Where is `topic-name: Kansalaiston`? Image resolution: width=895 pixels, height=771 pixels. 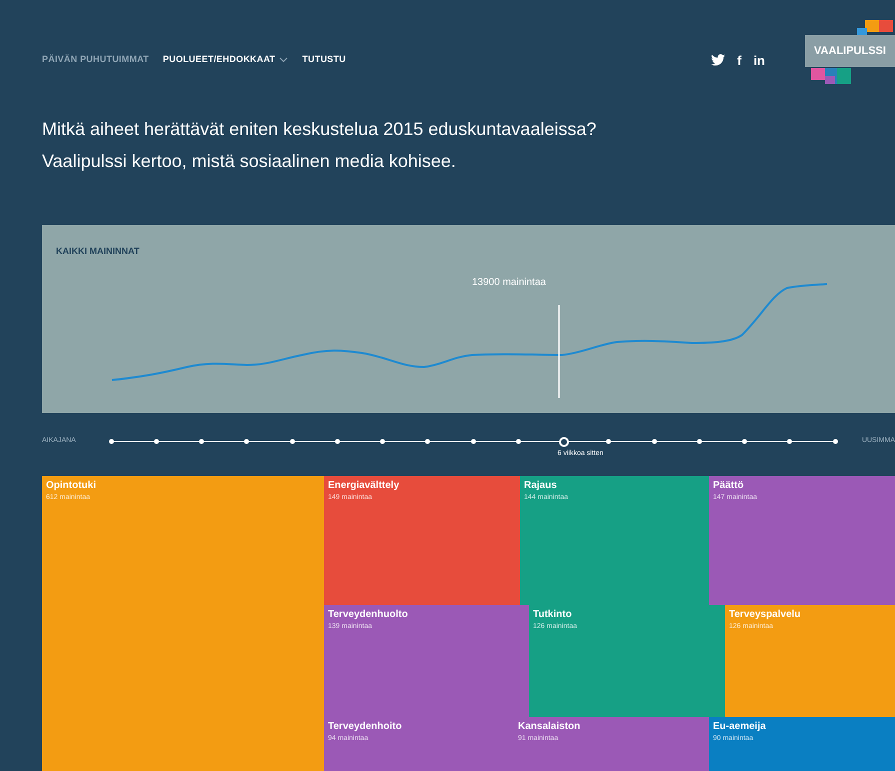 topic-name: Kansalaiston is located at coordinates (549, 727).